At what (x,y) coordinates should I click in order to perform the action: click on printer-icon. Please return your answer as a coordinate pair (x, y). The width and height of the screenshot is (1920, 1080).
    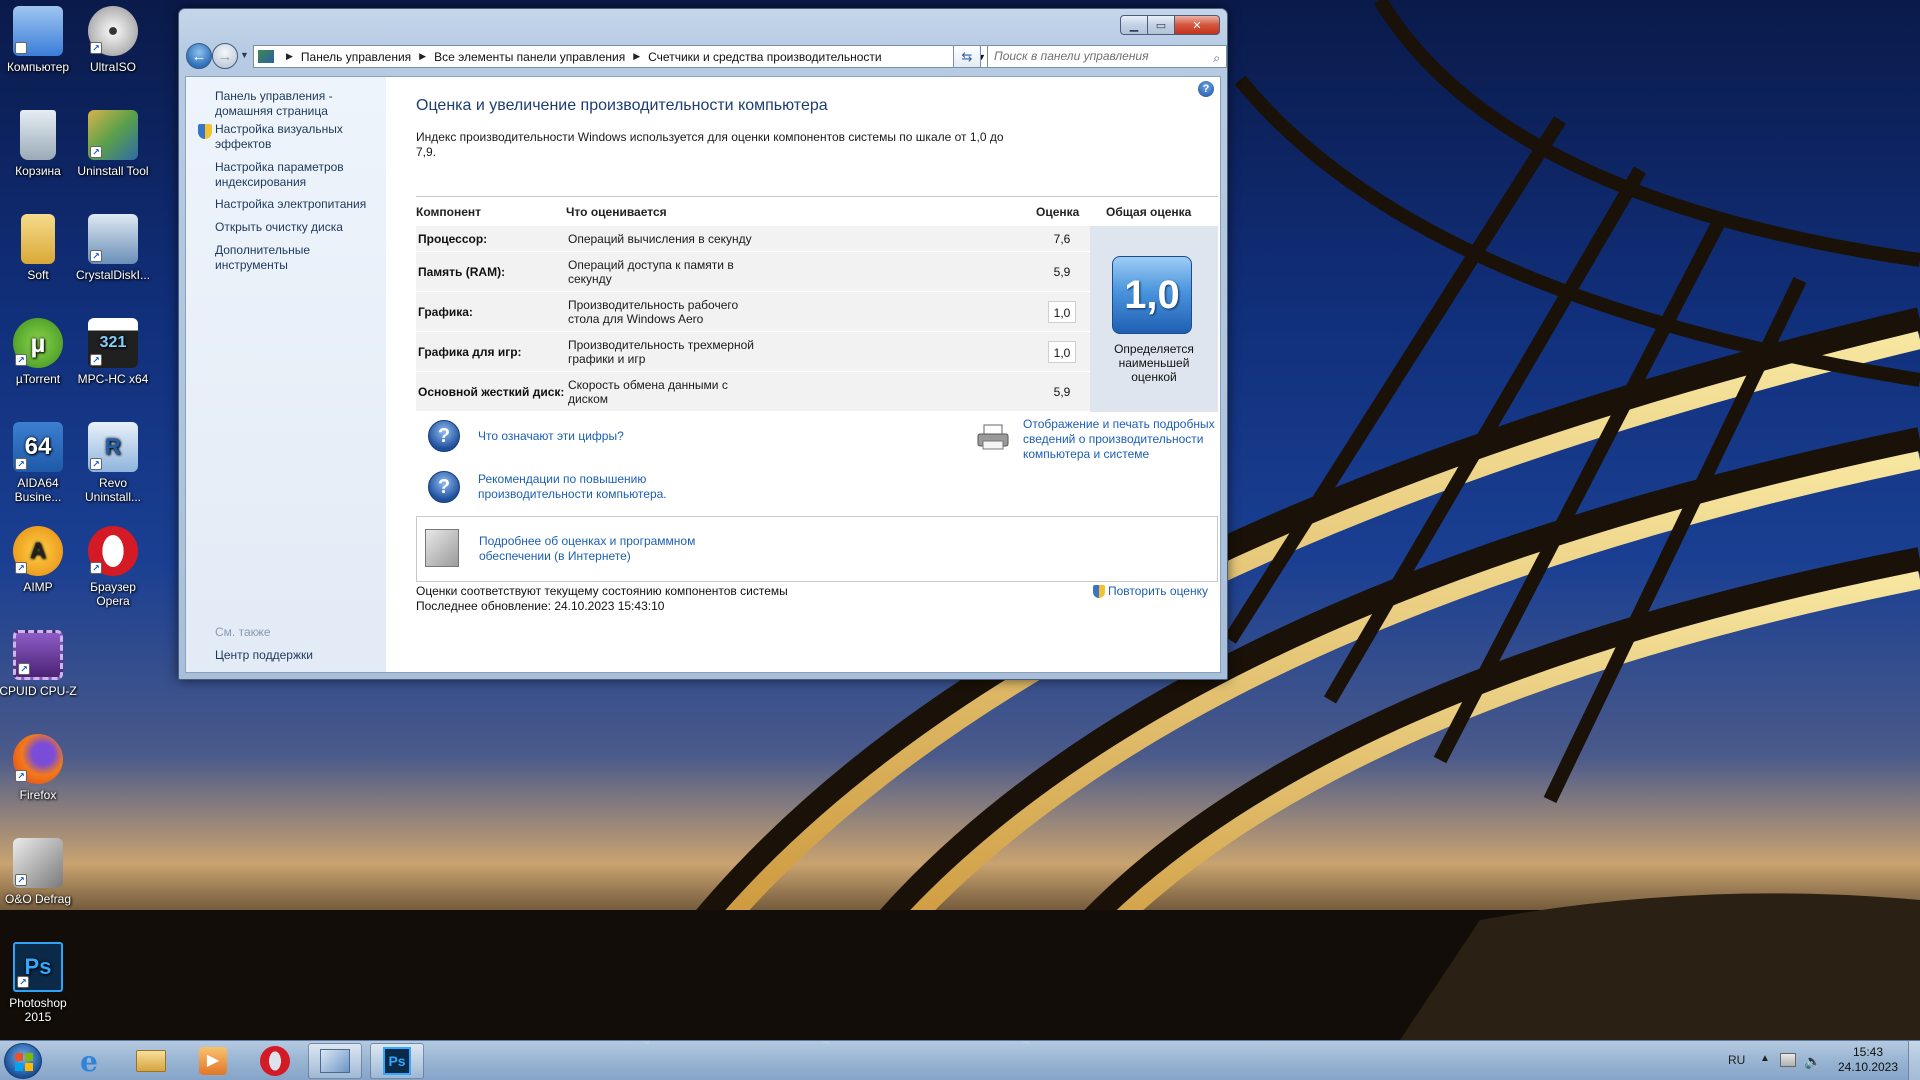
    Looking at the image, I should click on (993, 437).